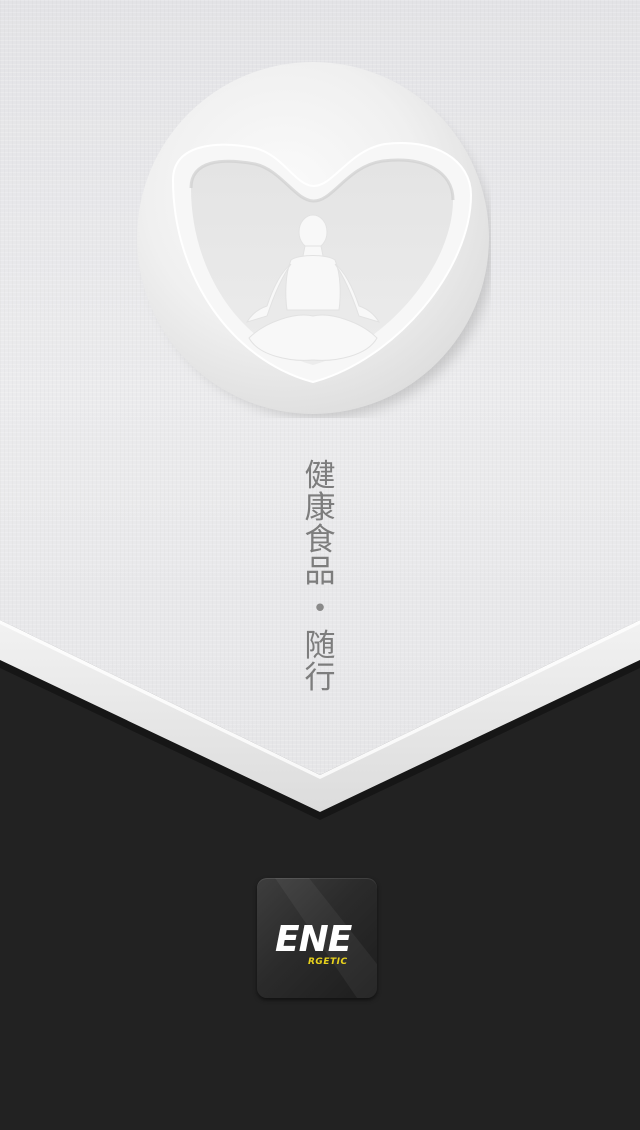 The image size is (640, 1130). I want to click on tagline-char: 品, so click(320, 572).